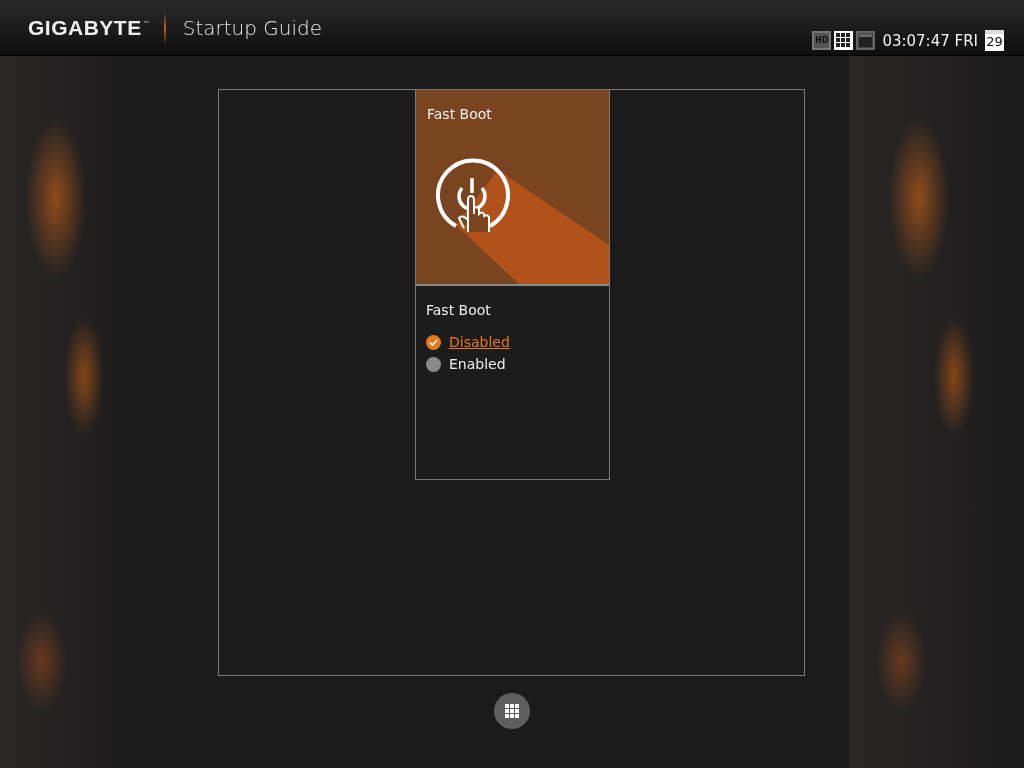 The width and height of the screenshot is (1024, 768). What do you see at coordinates (477, 364) in the screenshot?
I see `option-label: Enabled` at bounding box center [477, 364].